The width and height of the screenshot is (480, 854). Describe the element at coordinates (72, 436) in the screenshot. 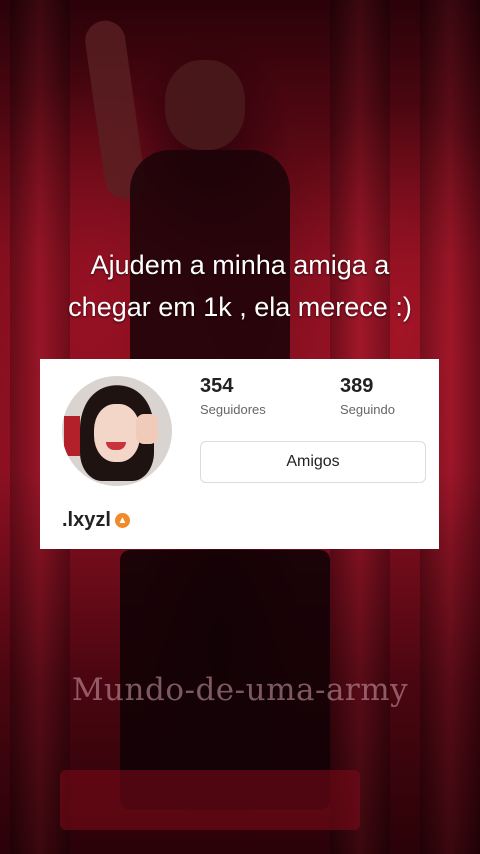

I see `avatar-background` at that location.